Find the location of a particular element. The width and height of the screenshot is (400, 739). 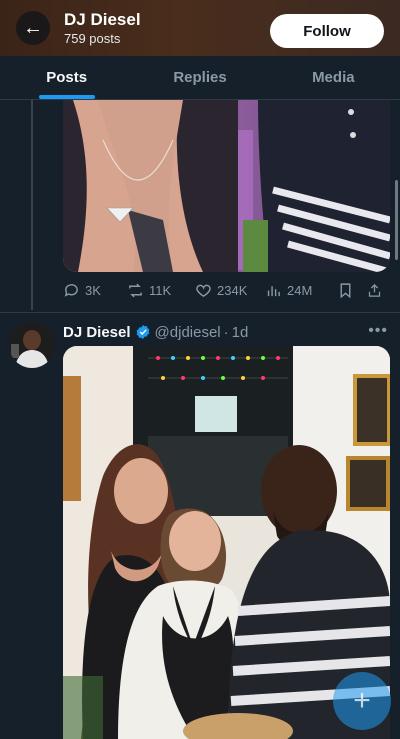

tweet-actions: 3K 11K 234K 24M is located at coordinates (228, 290).